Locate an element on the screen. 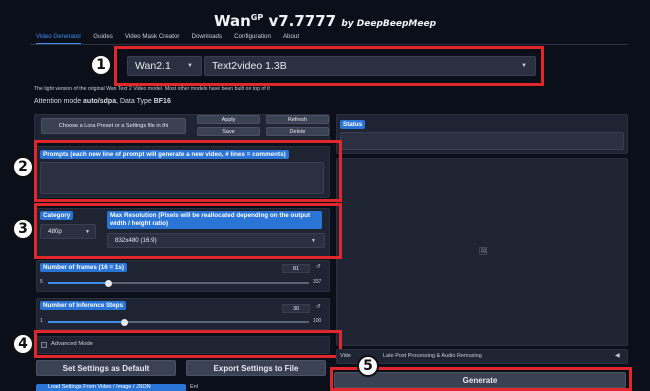 The image size is (650, 391). steps-slider-knob is located at coordinates (124, 322).